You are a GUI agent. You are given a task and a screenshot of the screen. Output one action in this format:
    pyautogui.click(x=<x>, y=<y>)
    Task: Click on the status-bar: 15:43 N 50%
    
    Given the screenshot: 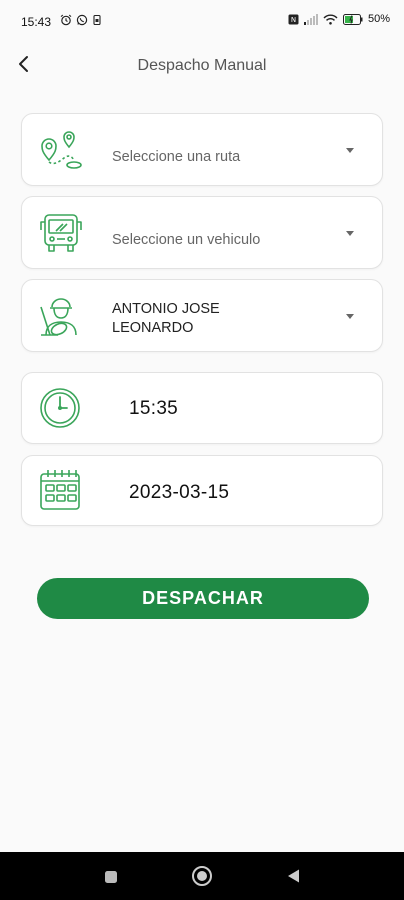 What is the action you would take?
    pyautogui.click(x=202, y=21)
    